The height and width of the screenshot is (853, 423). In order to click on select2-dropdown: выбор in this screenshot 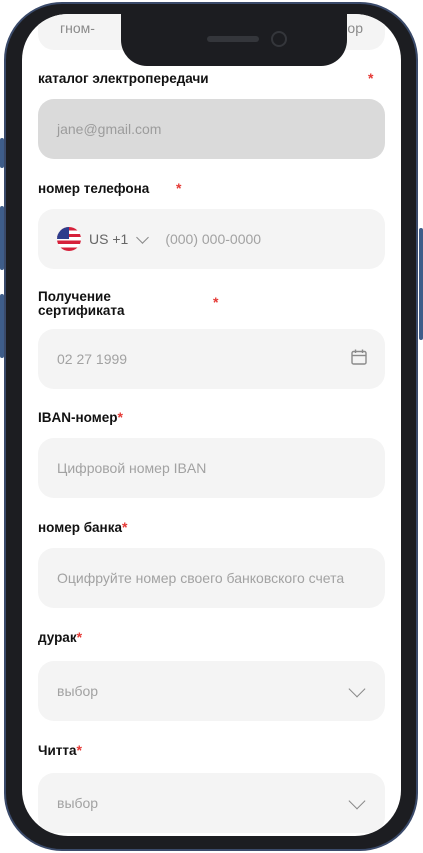, I will do `click(211, 803)`.